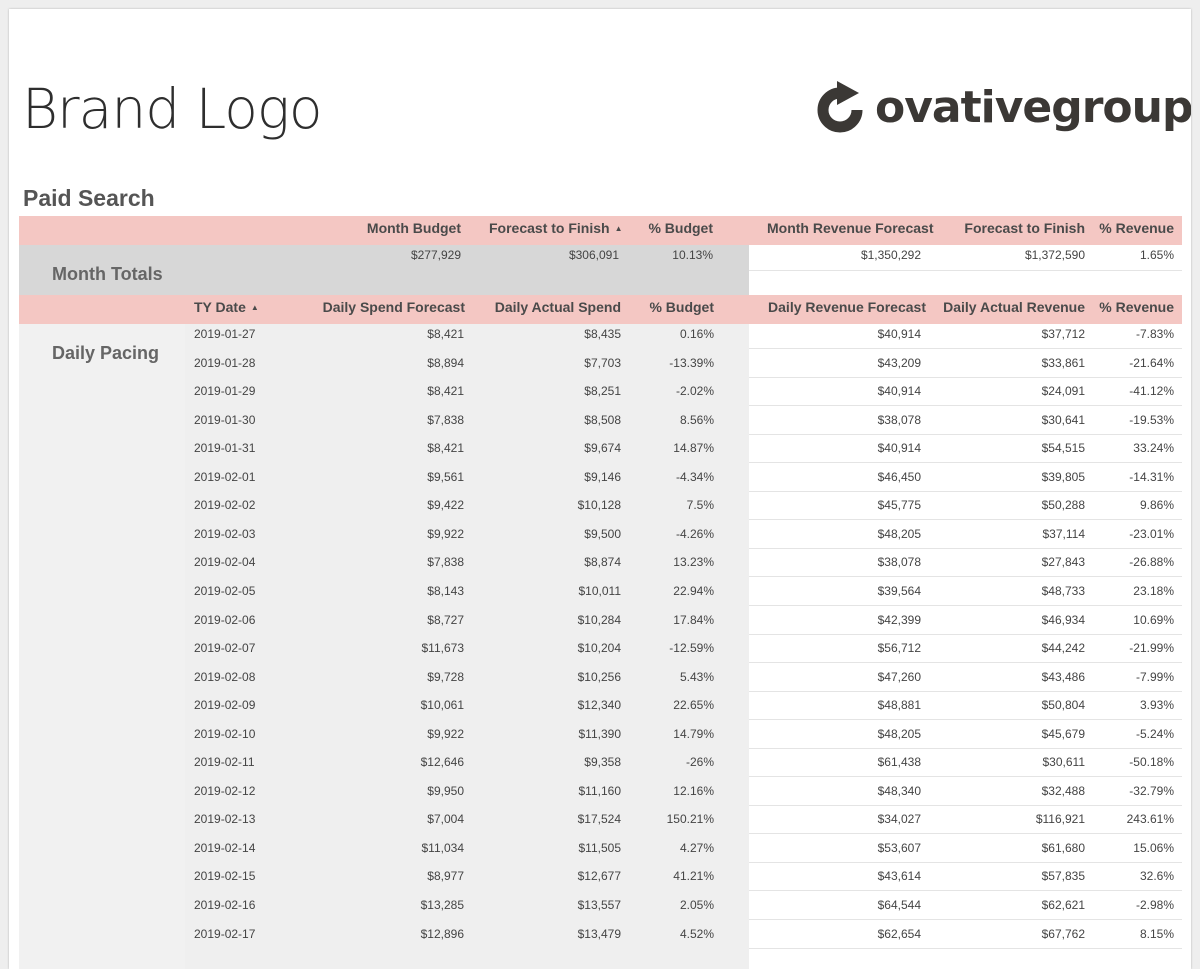 This screenshot has width=1200, height=969. I want to click on total-revenue-forecast-to-finish: $1,372,590, so click(1054, 255).